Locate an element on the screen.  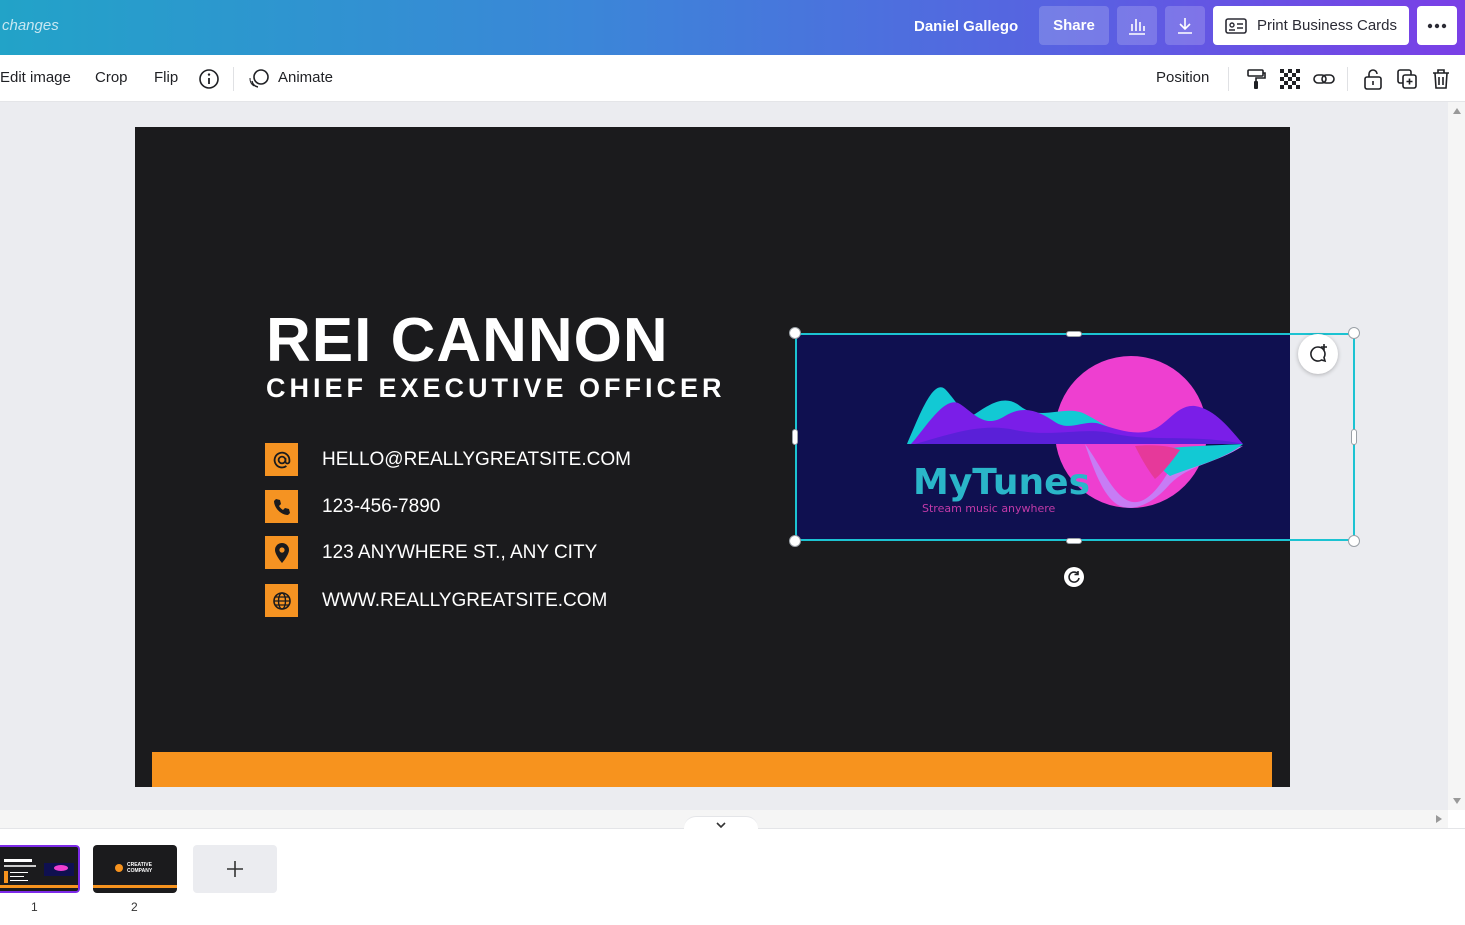
info-icon is located at coordinates (209, 79).